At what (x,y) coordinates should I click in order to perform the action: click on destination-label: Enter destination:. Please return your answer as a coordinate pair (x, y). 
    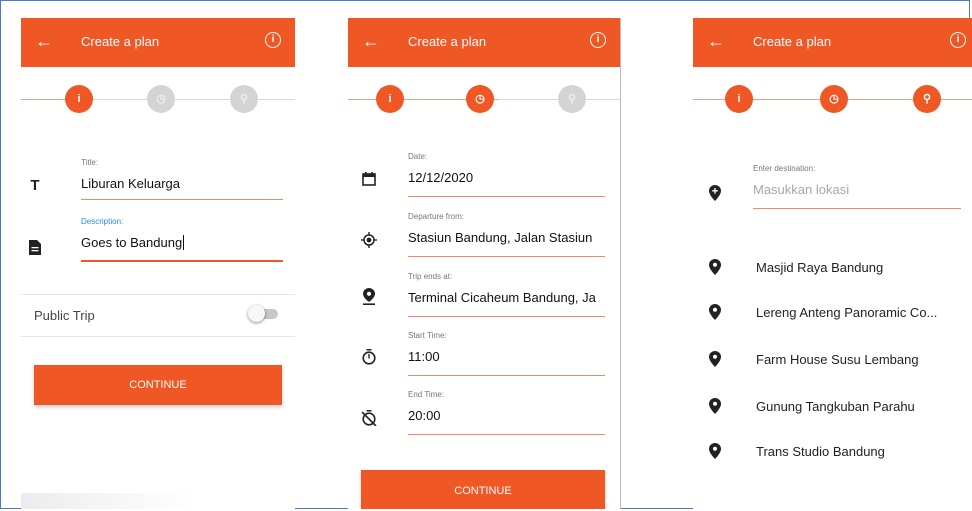
    Looking at the image, I should click on (784, 168).